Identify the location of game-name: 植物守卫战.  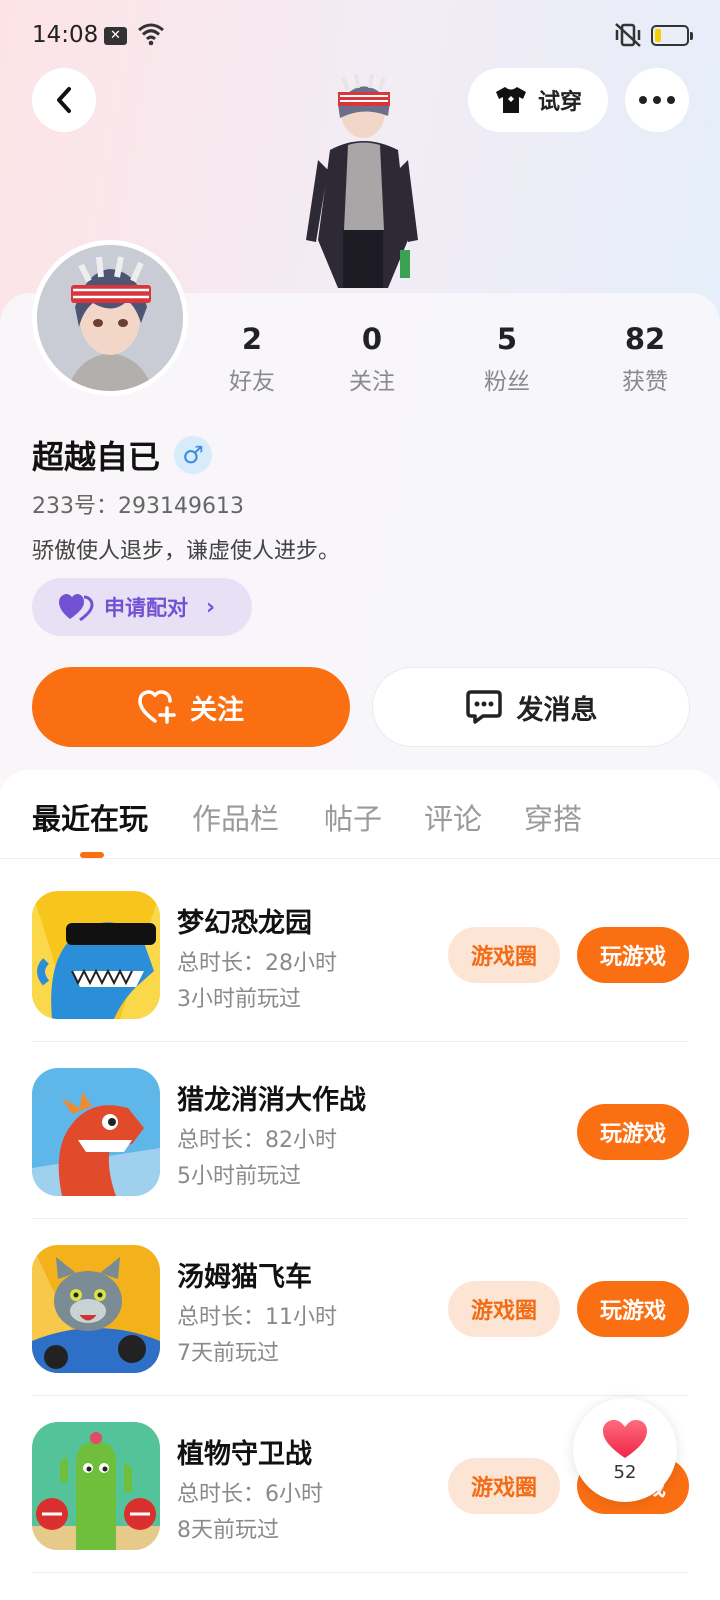
(244, 1454).